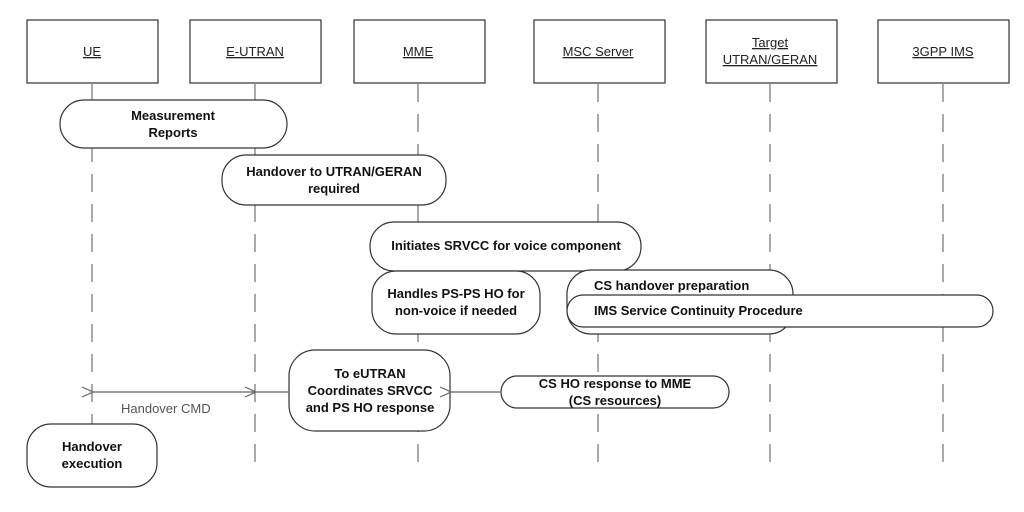  I want to click on activity-handover-execution: Handover execution, so click(92, 455).